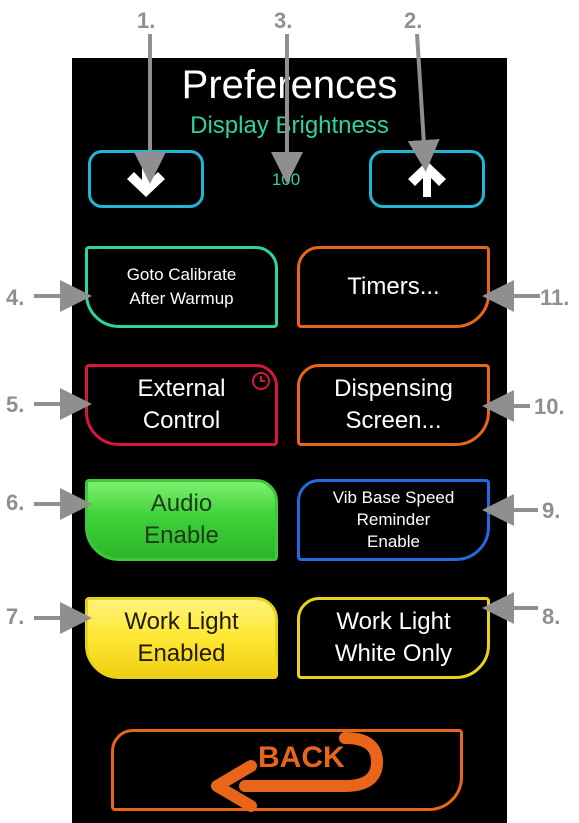 This screenshot has width=579, height=823. What do you see at coordinates (413, 20) in the screenshot?
I see `callout-2: 2.` at bounding box center [413, 20].